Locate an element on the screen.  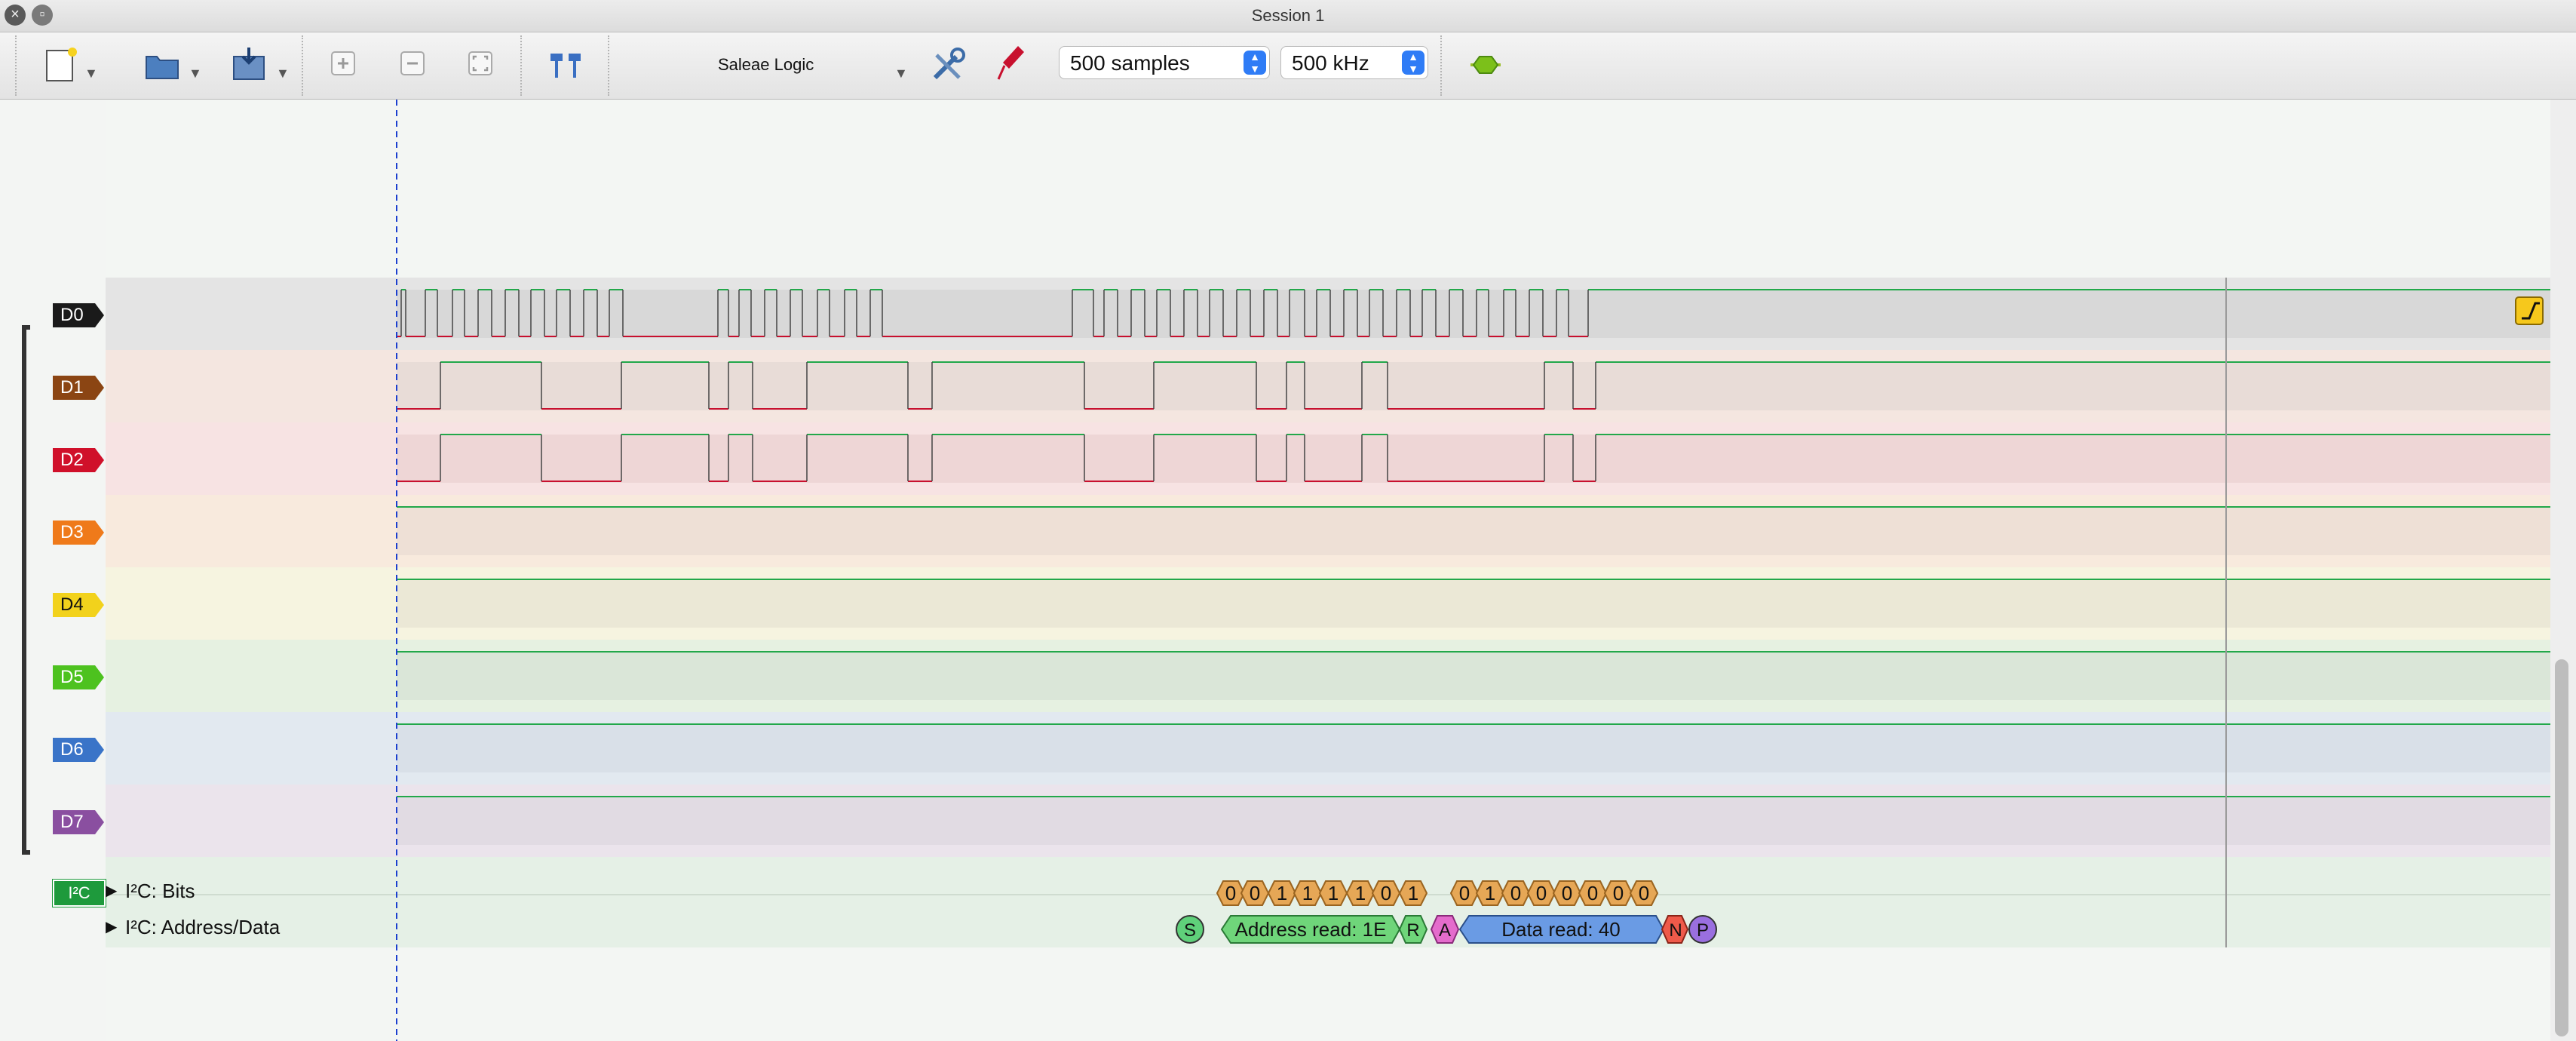
timing-marker-icon is located at coordinates (565, 66).